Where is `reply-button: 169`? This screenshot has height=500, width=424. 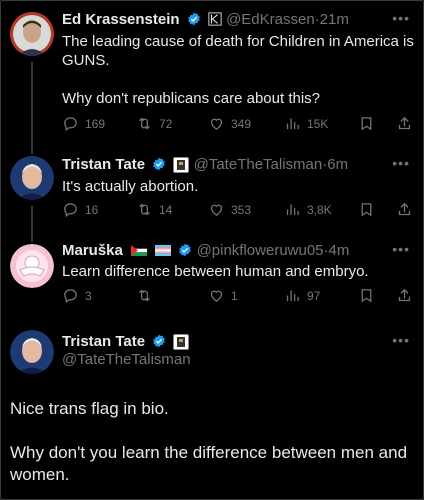
reply-button: 169 is located at coordinates (83, 123).